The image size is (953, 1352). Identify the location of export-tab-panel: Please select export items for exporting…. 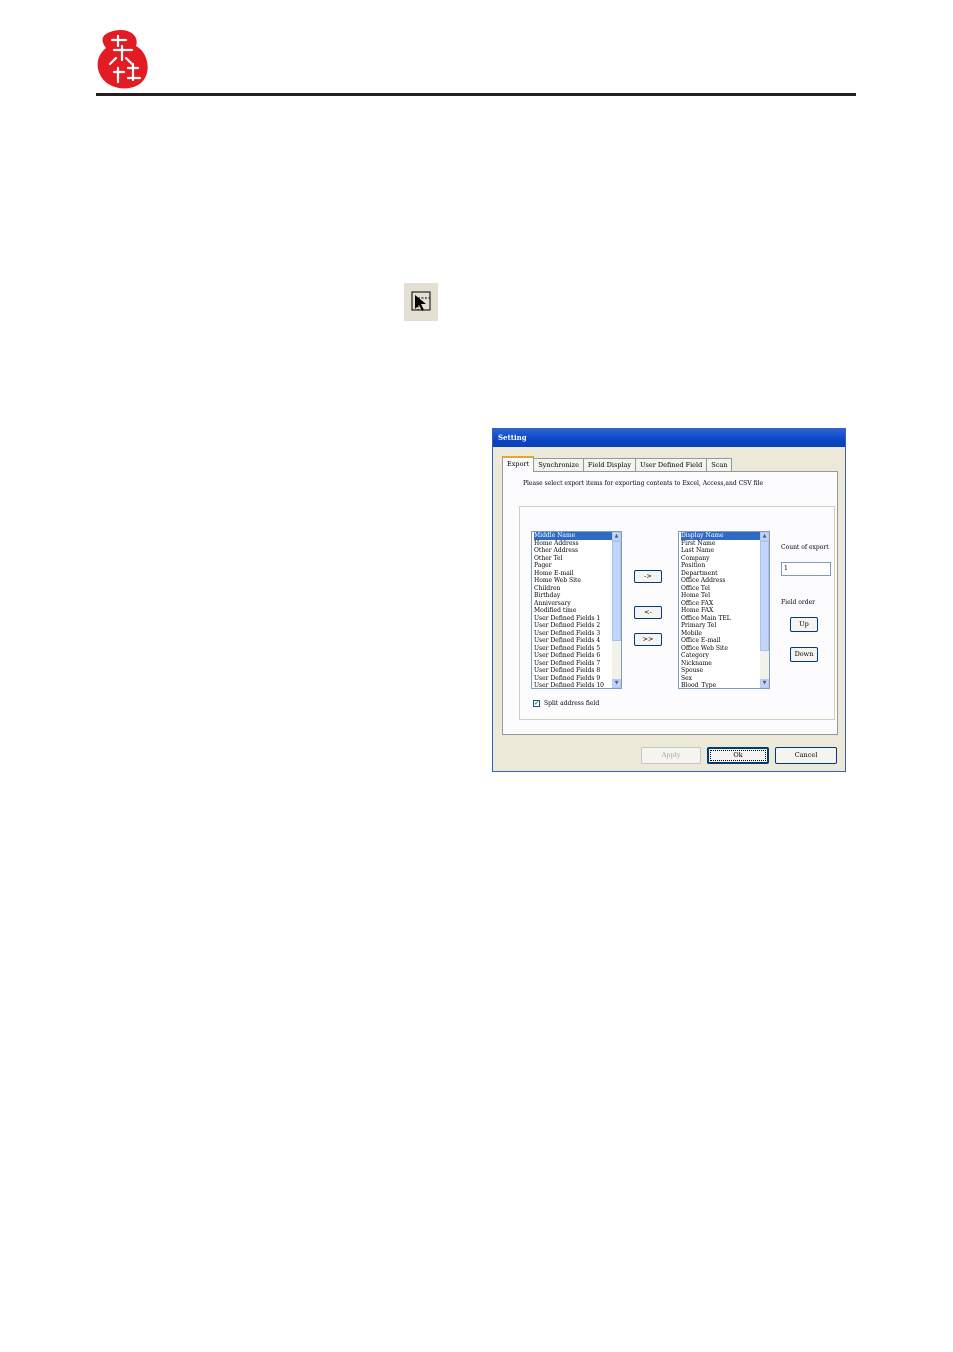
(670, 603).